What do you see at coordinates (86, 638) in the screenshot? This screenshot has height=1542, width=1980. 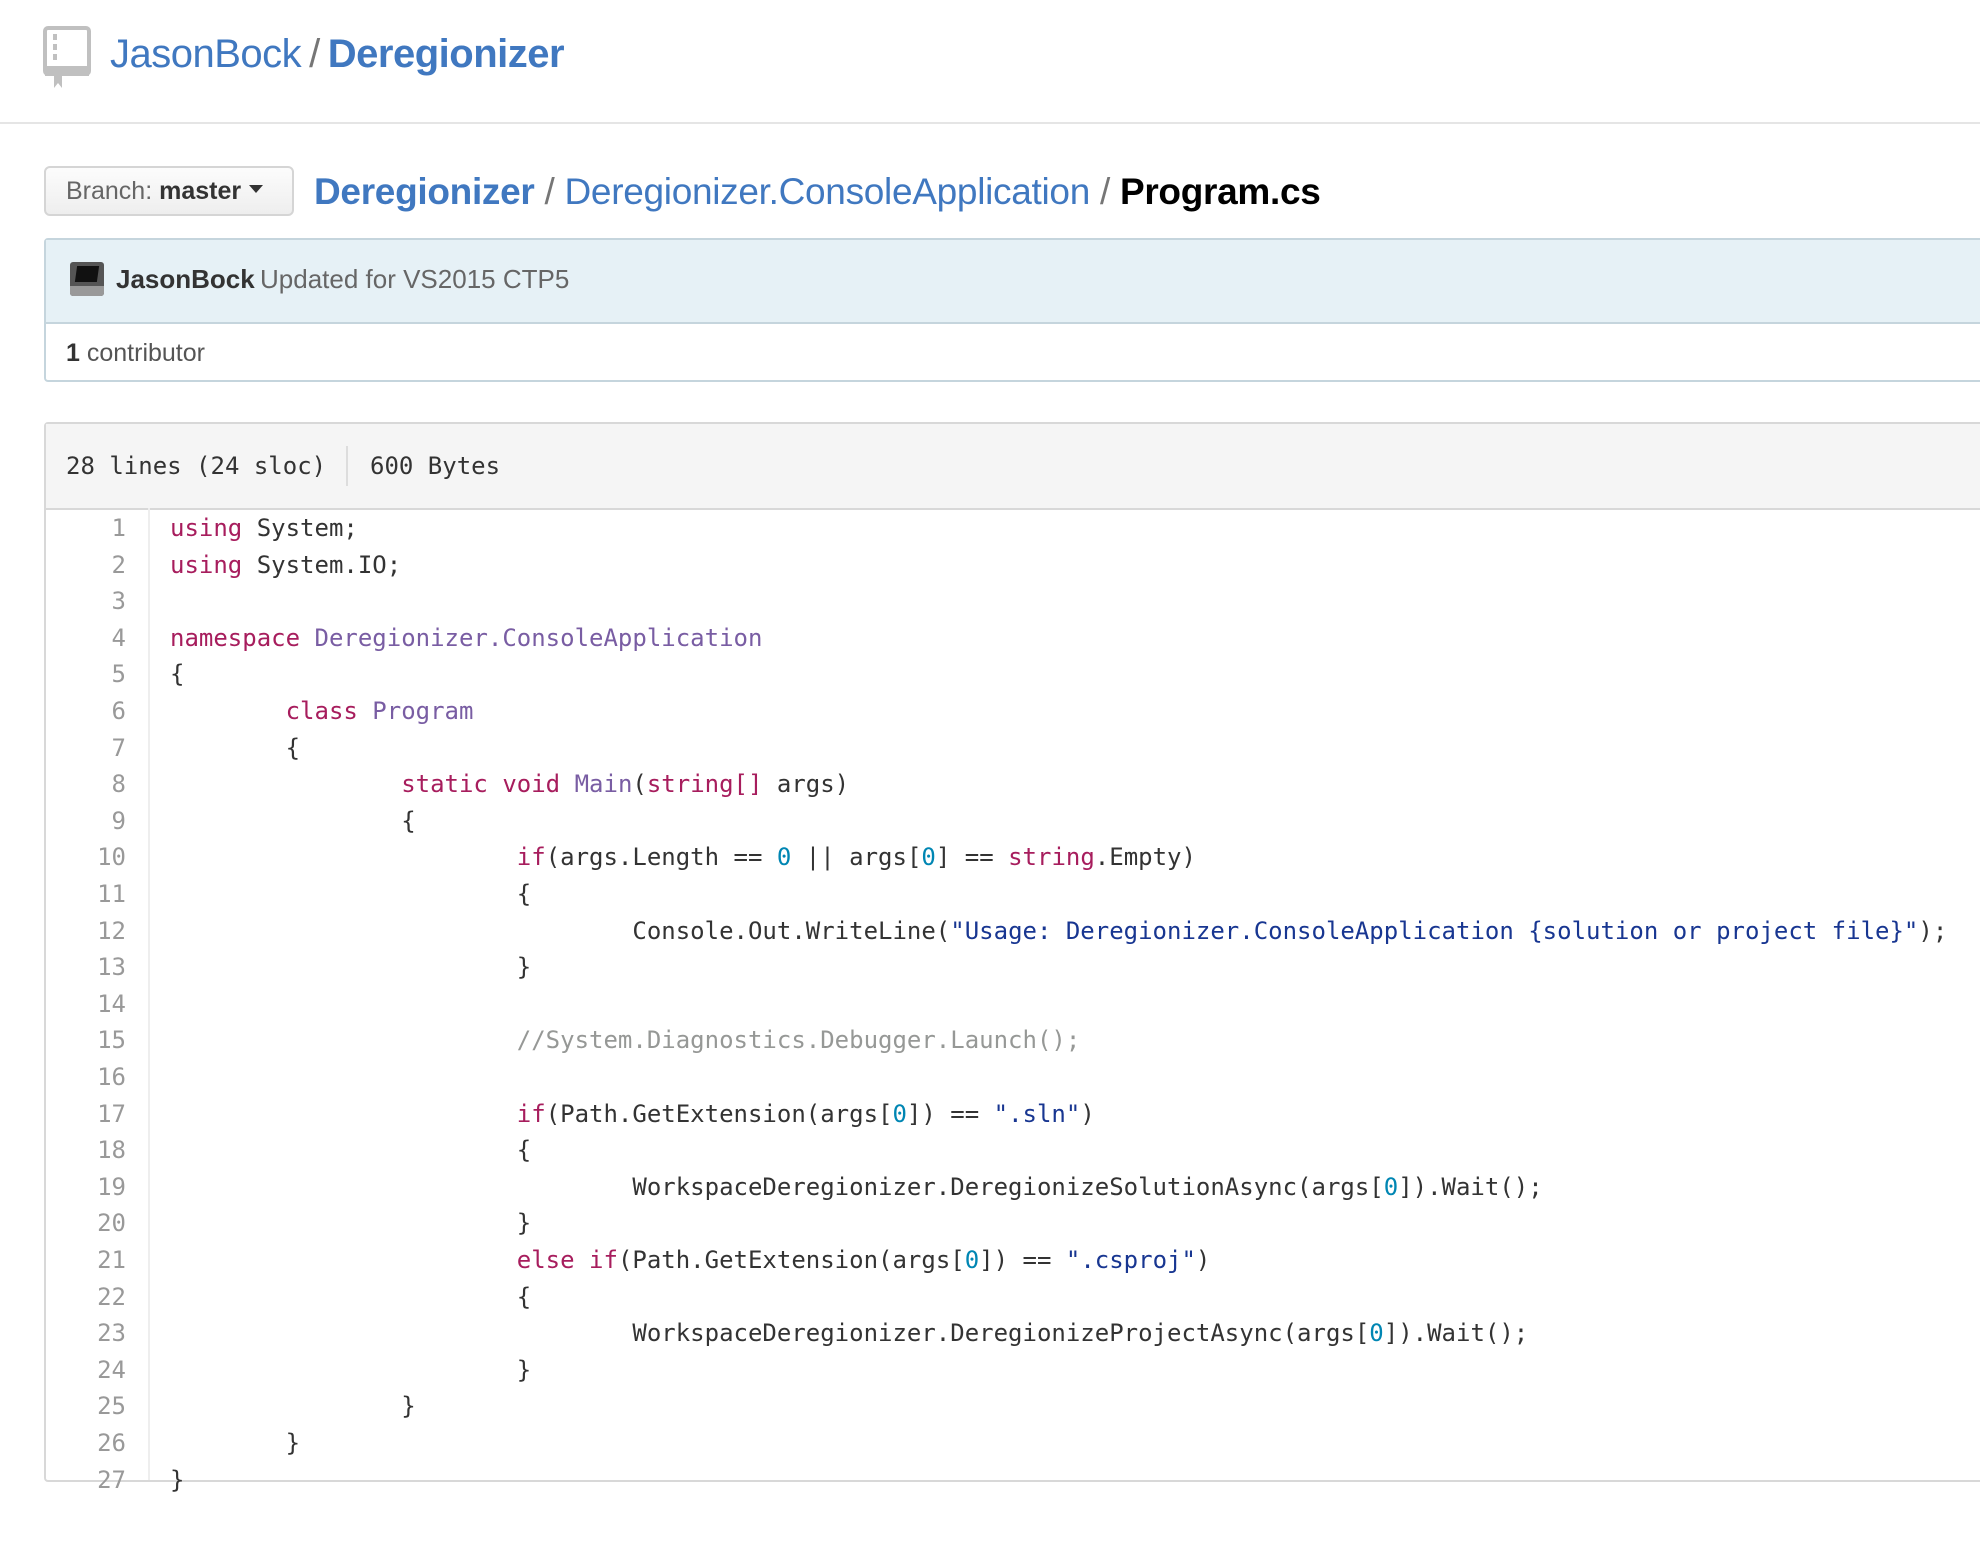 I see `line-number: 4` at bounding box center [86, 638].